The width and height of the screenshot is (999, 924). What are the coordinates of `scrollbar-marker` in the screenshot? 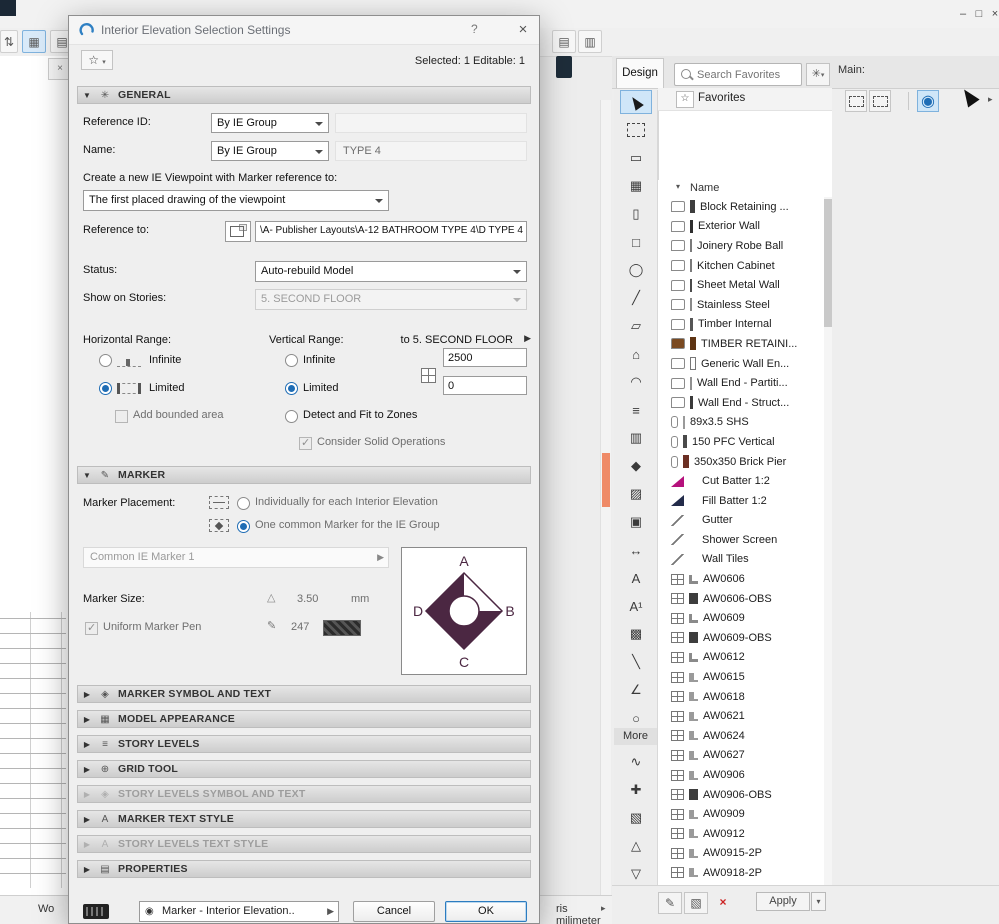 It's located at (606, 480).